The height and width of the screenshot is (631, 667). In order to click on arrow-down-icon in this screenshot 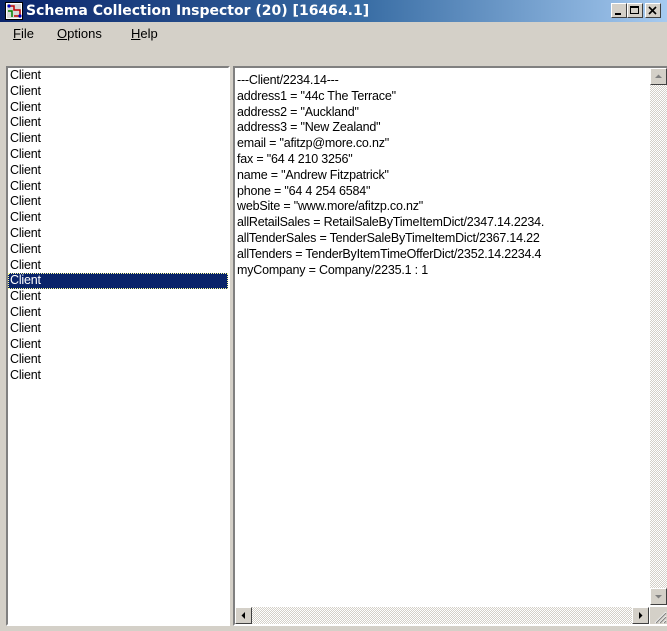, I will do `click(658, 597)`.